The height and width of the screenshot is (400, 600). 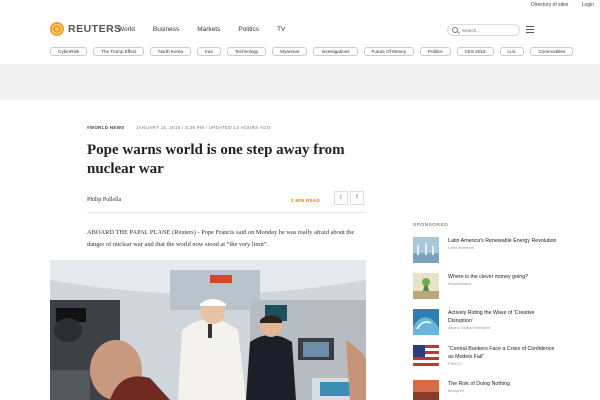 I want to click on search-box, so click(x=483, y=30).